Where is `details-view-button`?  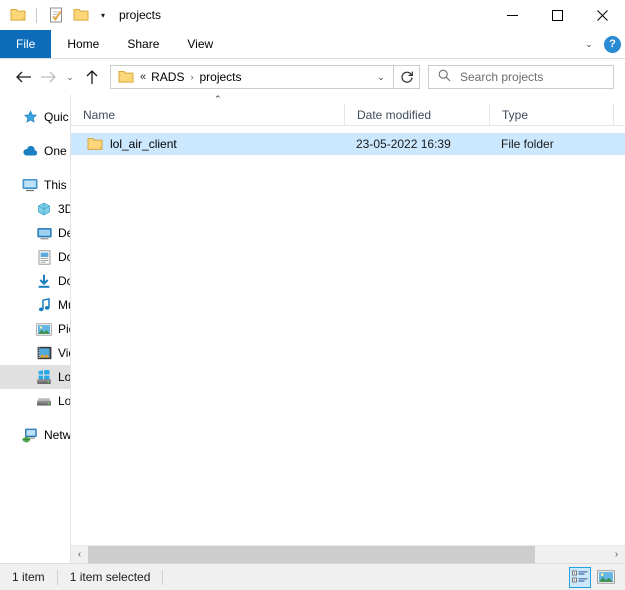 details-view-button is located at coordinates (580, 577).